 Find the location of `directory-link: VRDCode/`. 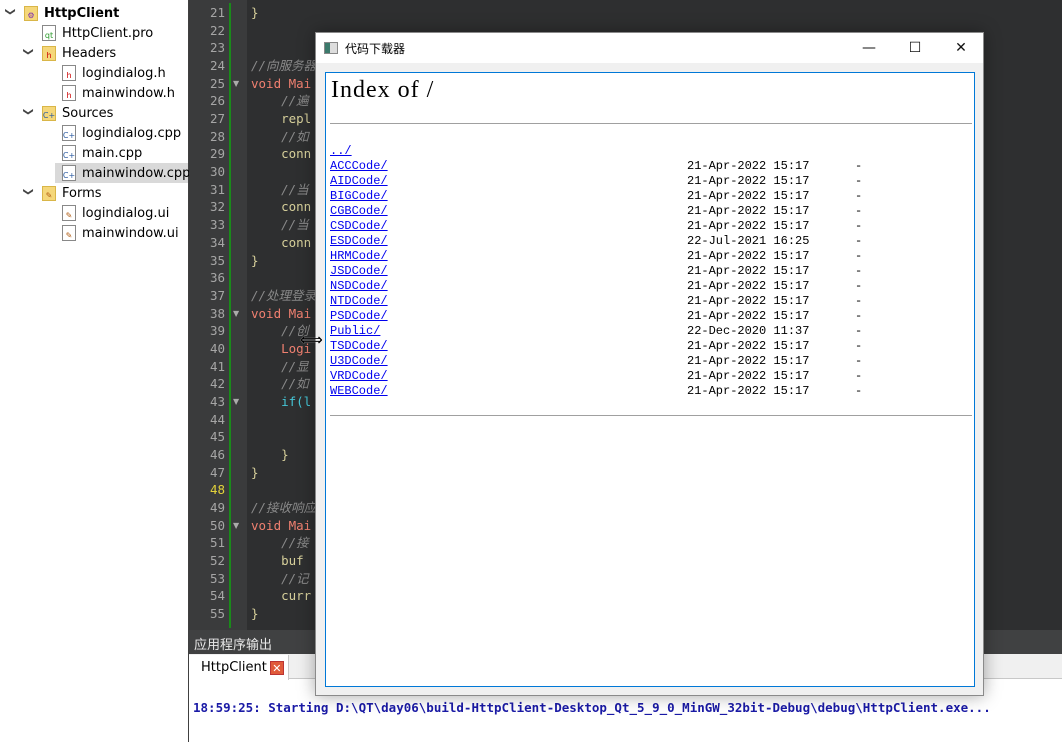

directory-link: VRDCode/ is located at coordinates (359, 376).